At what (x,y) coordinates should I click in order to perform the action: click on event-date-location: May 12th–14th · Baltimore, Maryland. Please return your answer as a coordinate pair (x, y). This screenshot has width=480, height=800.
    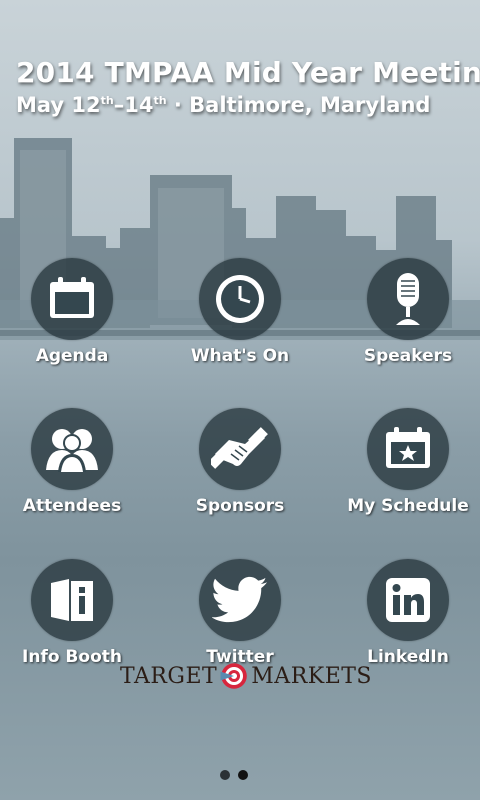
    Looking at the image, I should click on (248, 105).